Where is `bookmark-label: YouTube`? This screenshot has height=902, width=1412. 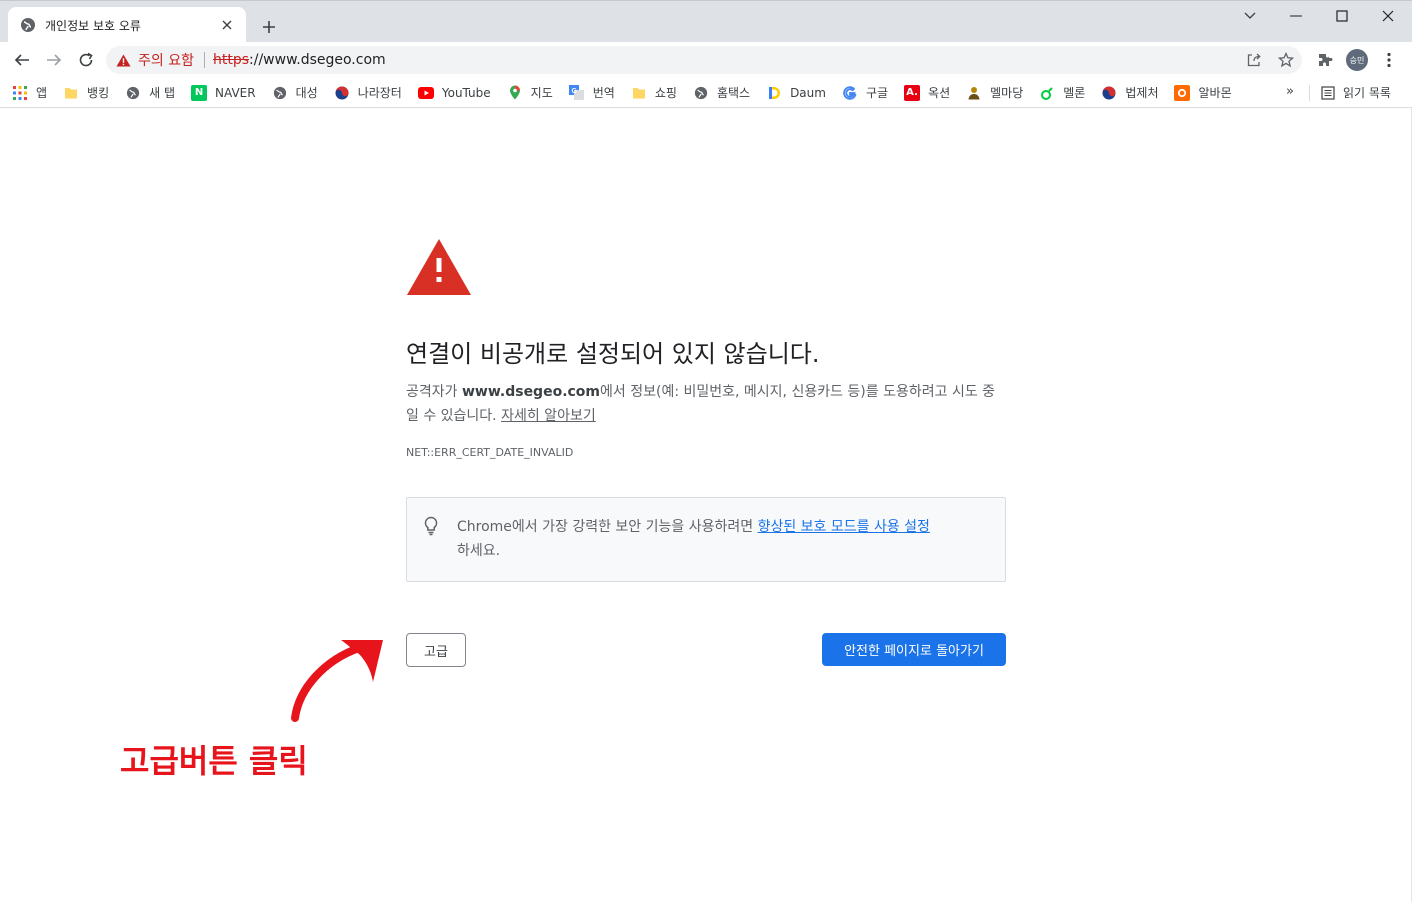
bookmark-label: YouTube is located at coordinates (466, 92).